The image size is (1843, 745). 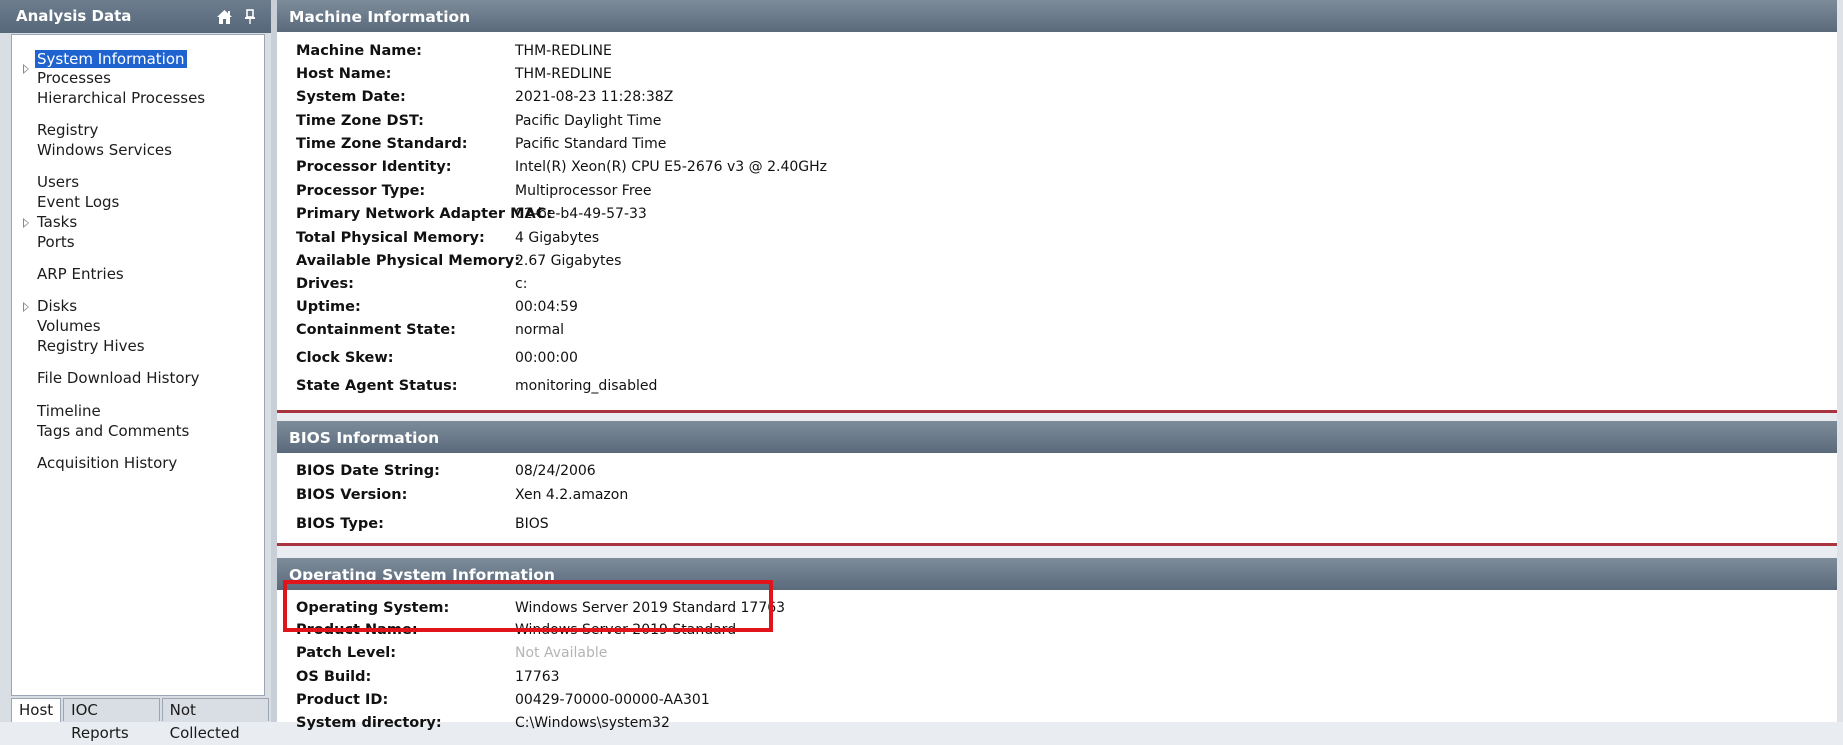 I want to click on machine-information-header: Machine Information, so click(x=1057, y=16).